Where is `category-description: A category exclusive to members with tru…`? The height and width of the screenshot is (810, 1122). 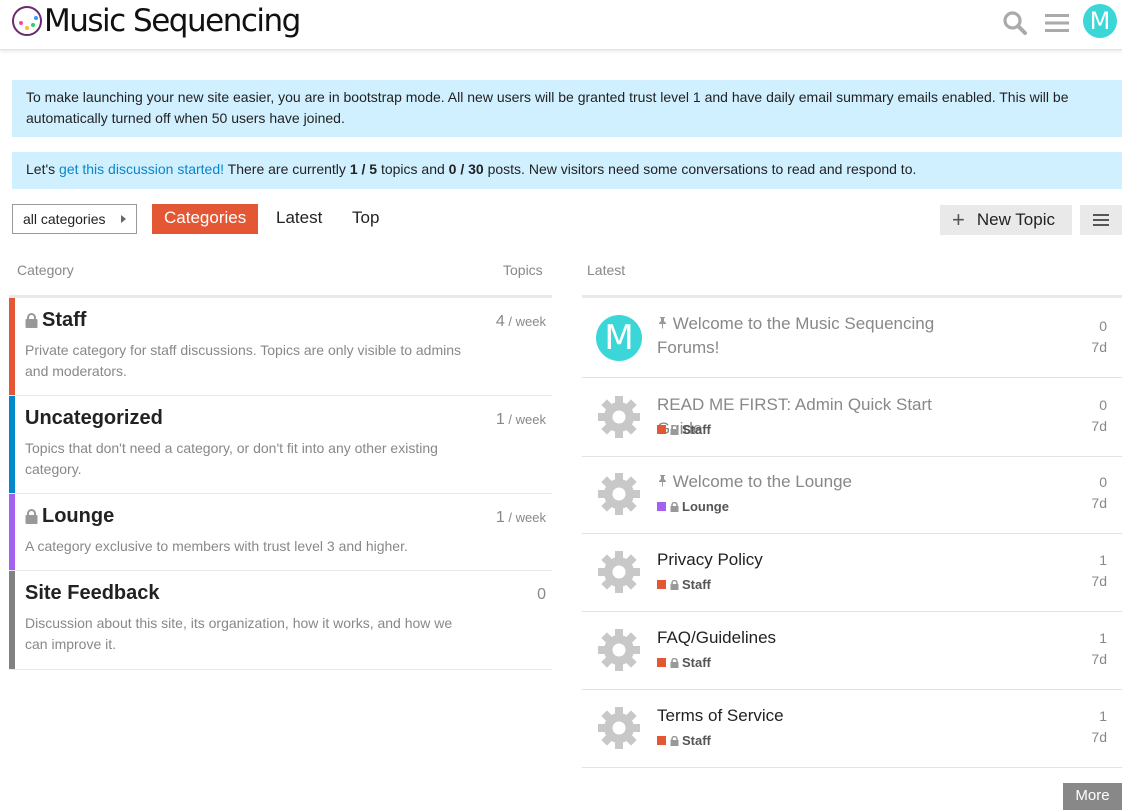 category-description: A category exclusive to members with tru… is located at coordinates (216, 546).